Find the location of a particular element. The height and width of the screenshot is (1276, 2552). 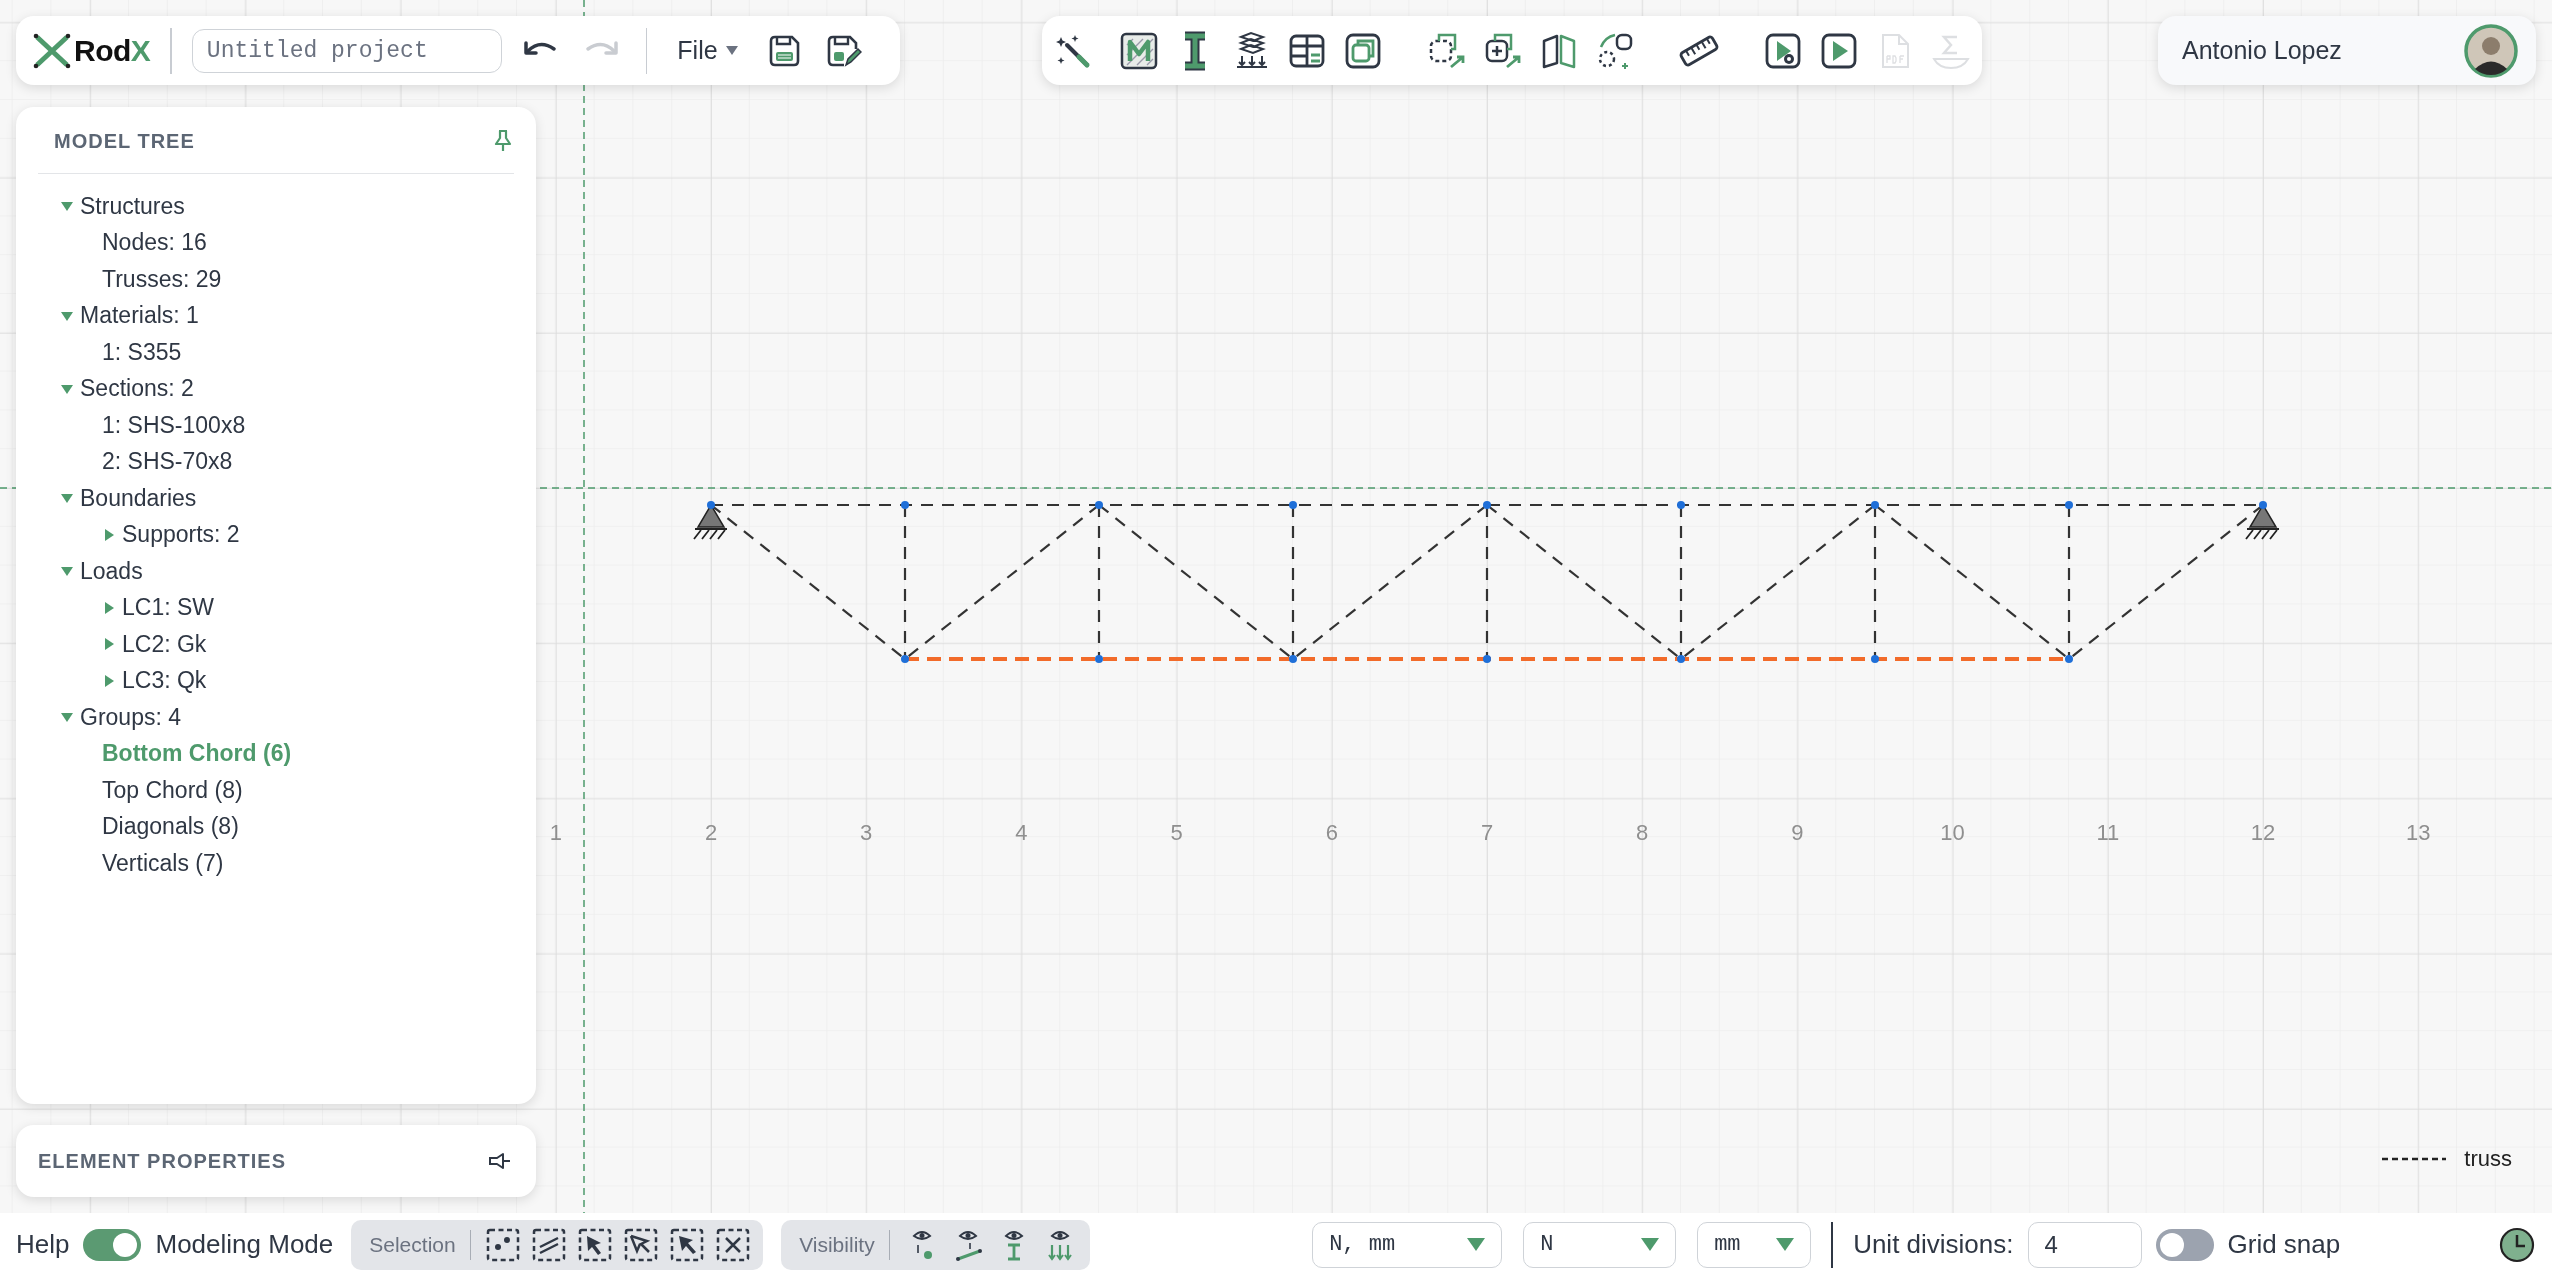

axis-label: 8 is located at coordinates (1642, 832).